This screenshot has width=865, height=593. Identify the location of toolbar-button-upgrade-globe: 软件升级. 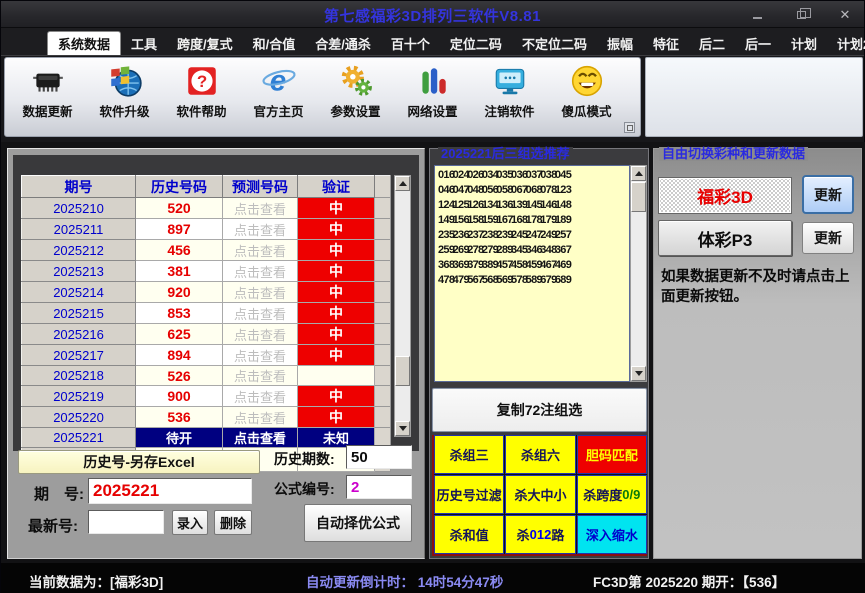
(124, 93).